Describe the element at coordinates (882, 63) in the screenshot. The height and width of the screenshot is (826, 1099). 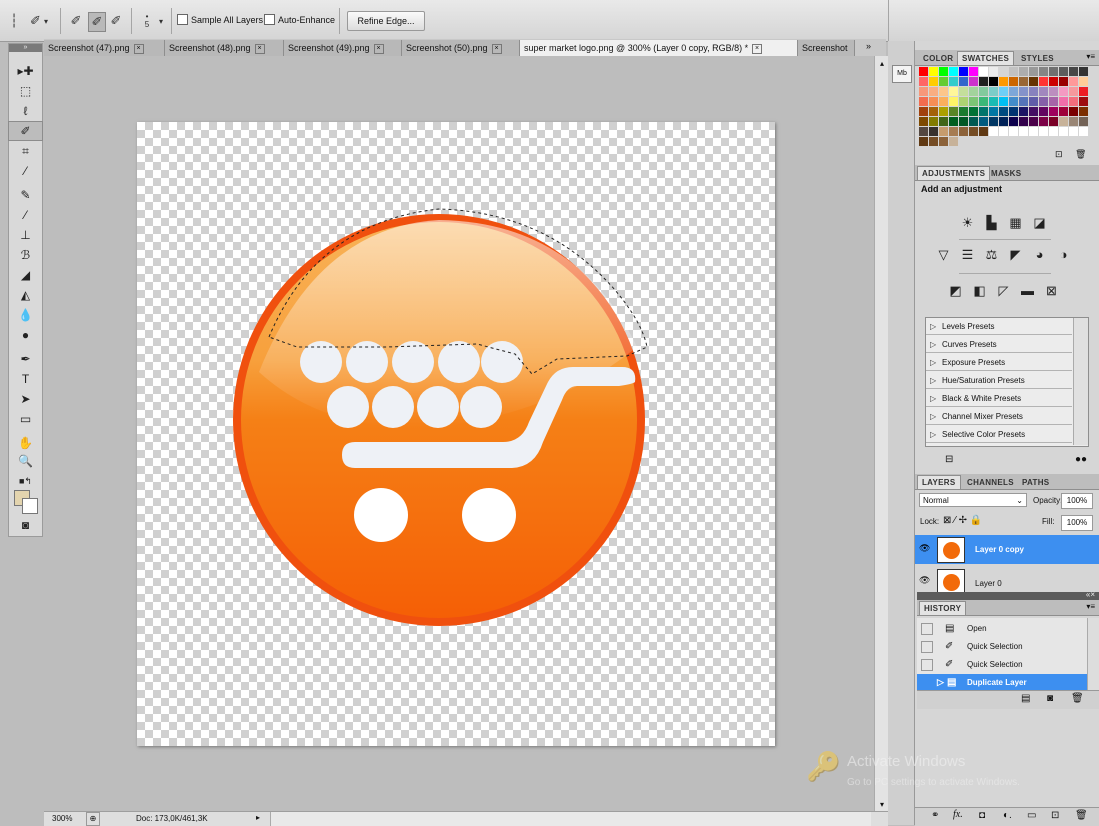
I see `scroll-up-icon: ▴` at that location.